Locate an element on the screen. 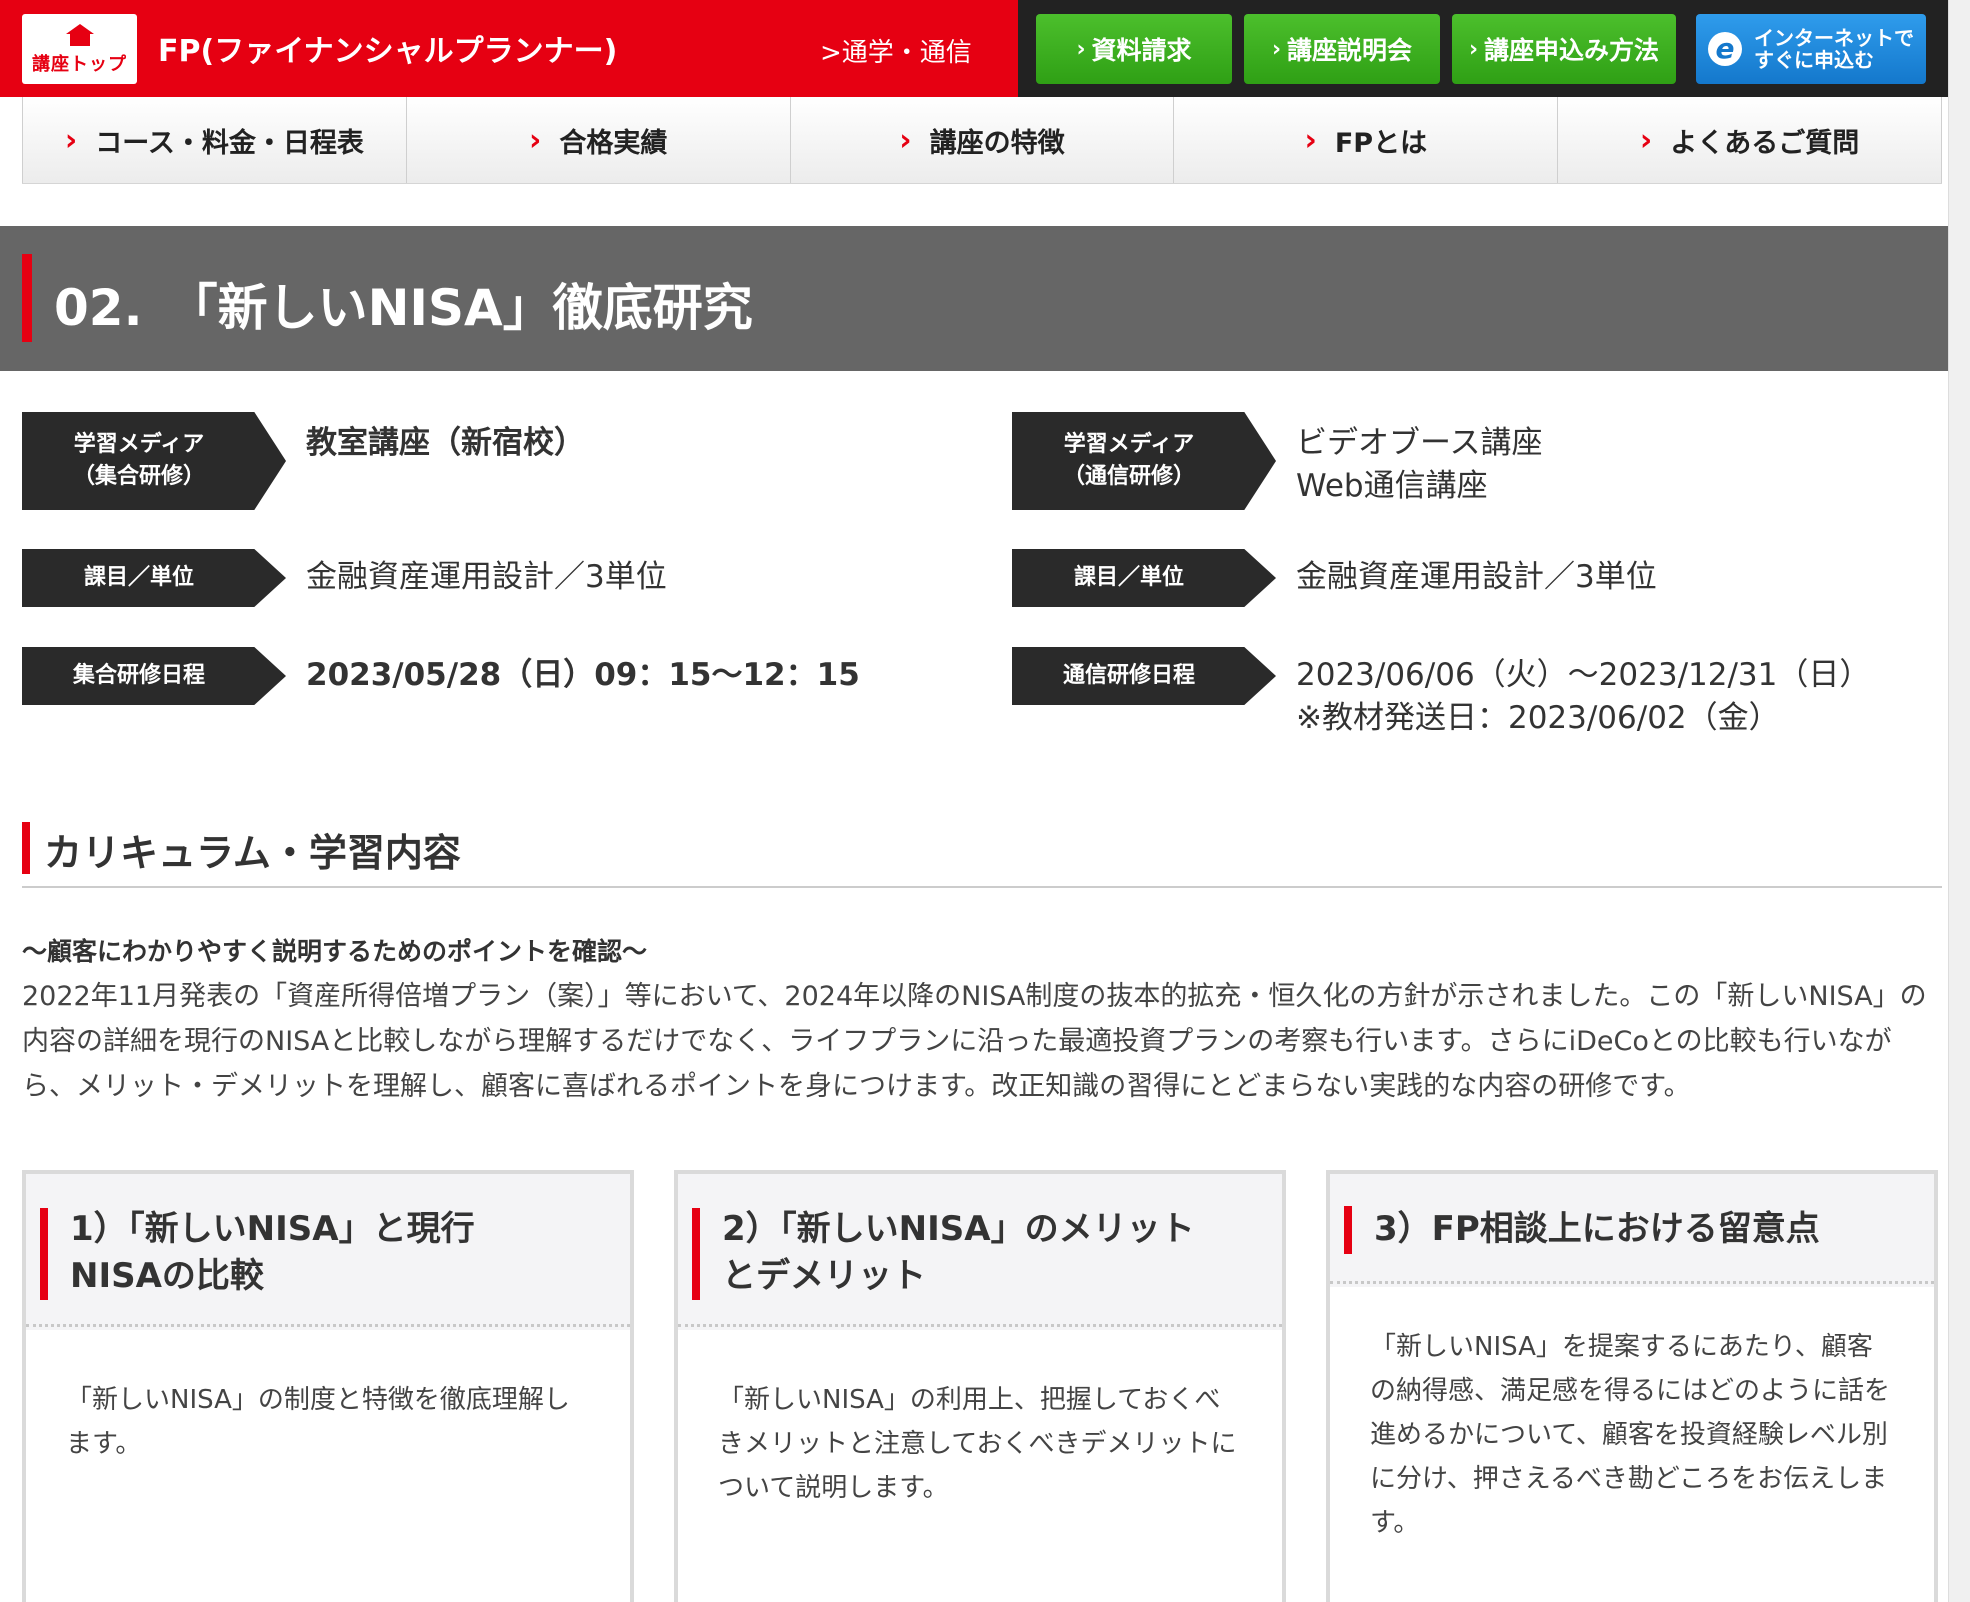 This screenshot has width=1970, height=1602. how-to-apply-button: › 講座申込み方法 is located at coordinates (1564, 49).